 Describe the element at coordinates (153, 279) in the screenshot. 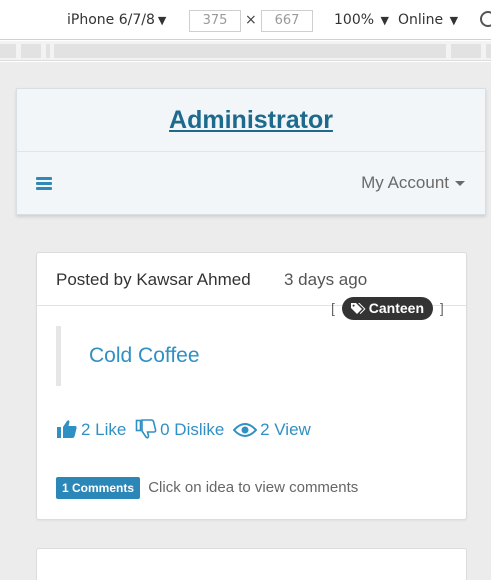

I see `post-author: Posted by Kawsar Ahmed` at that location.